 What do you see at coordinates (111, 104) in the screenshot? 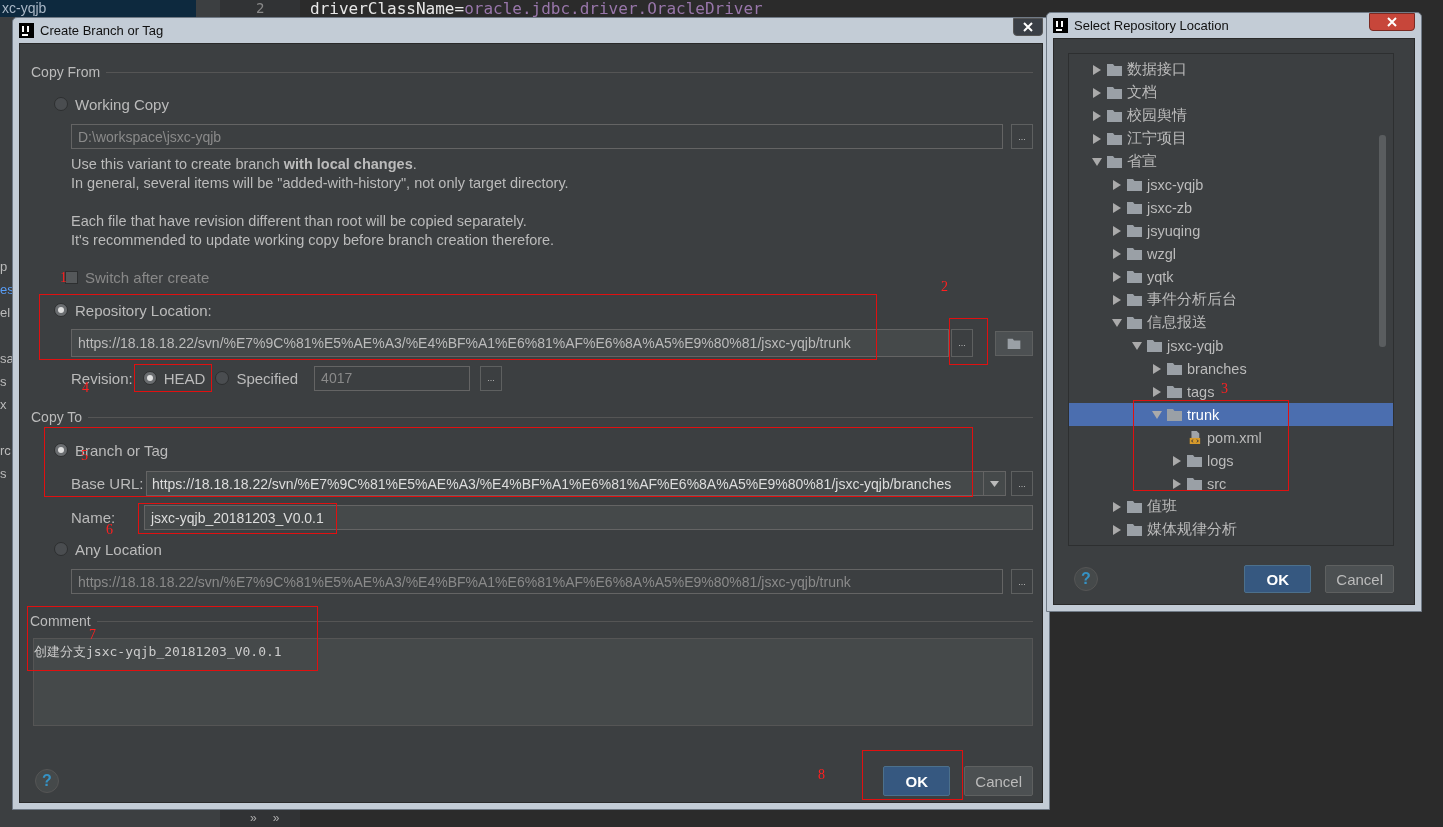
I see `working-copy-radio: Working Copy` at bounding box center [111, 104].